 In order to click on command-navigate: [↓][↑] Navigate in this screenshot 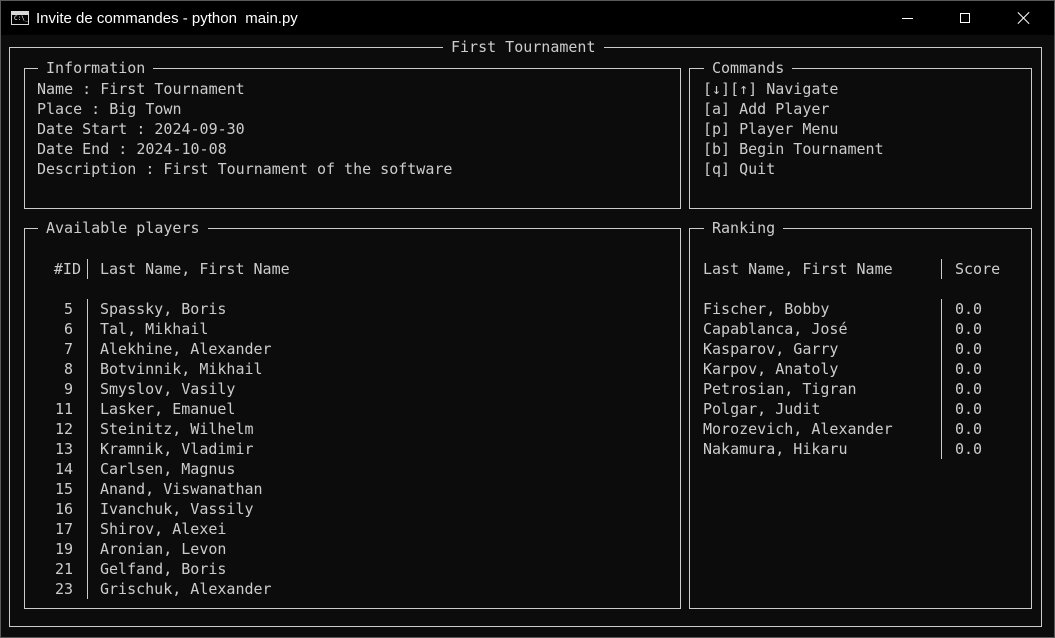, I will do `click(770, 89)`.